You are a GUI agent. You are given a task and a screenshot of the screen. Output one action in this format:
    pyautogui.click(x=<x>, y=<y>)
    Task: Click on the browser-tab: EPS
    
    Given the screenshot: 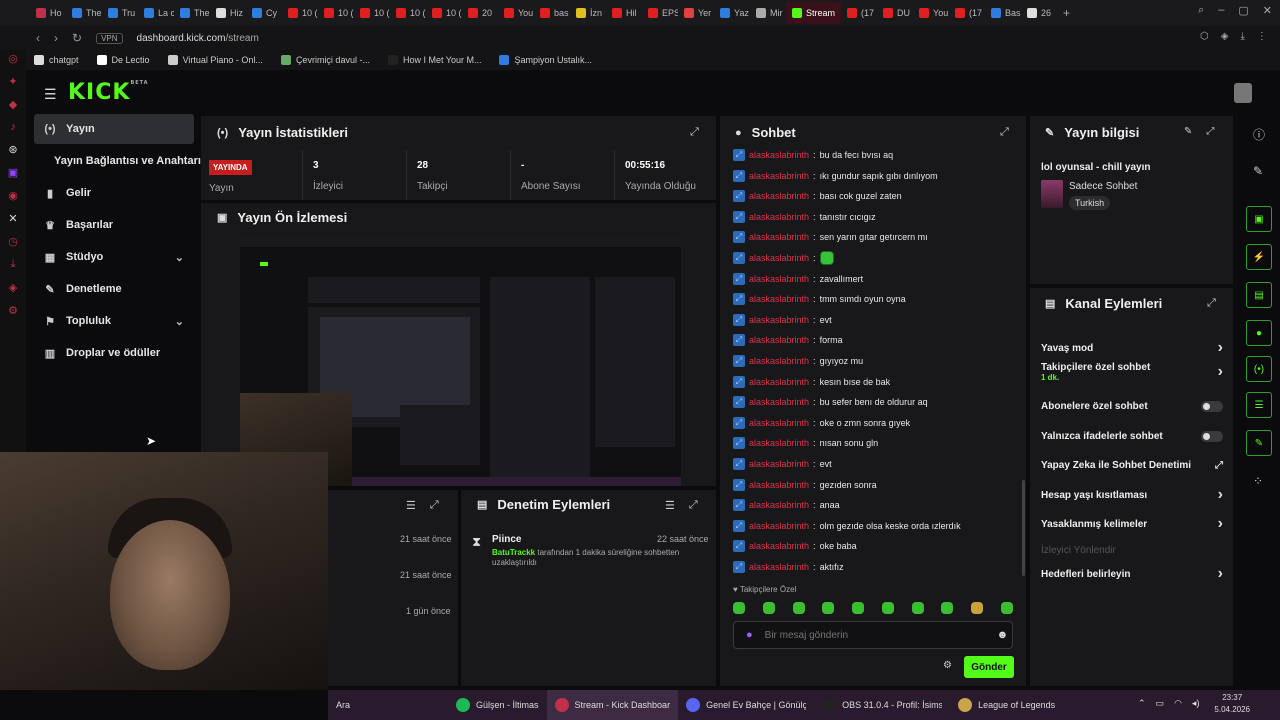 What is the action you would take?
    pyautogui.click(x=660, y=13)
    